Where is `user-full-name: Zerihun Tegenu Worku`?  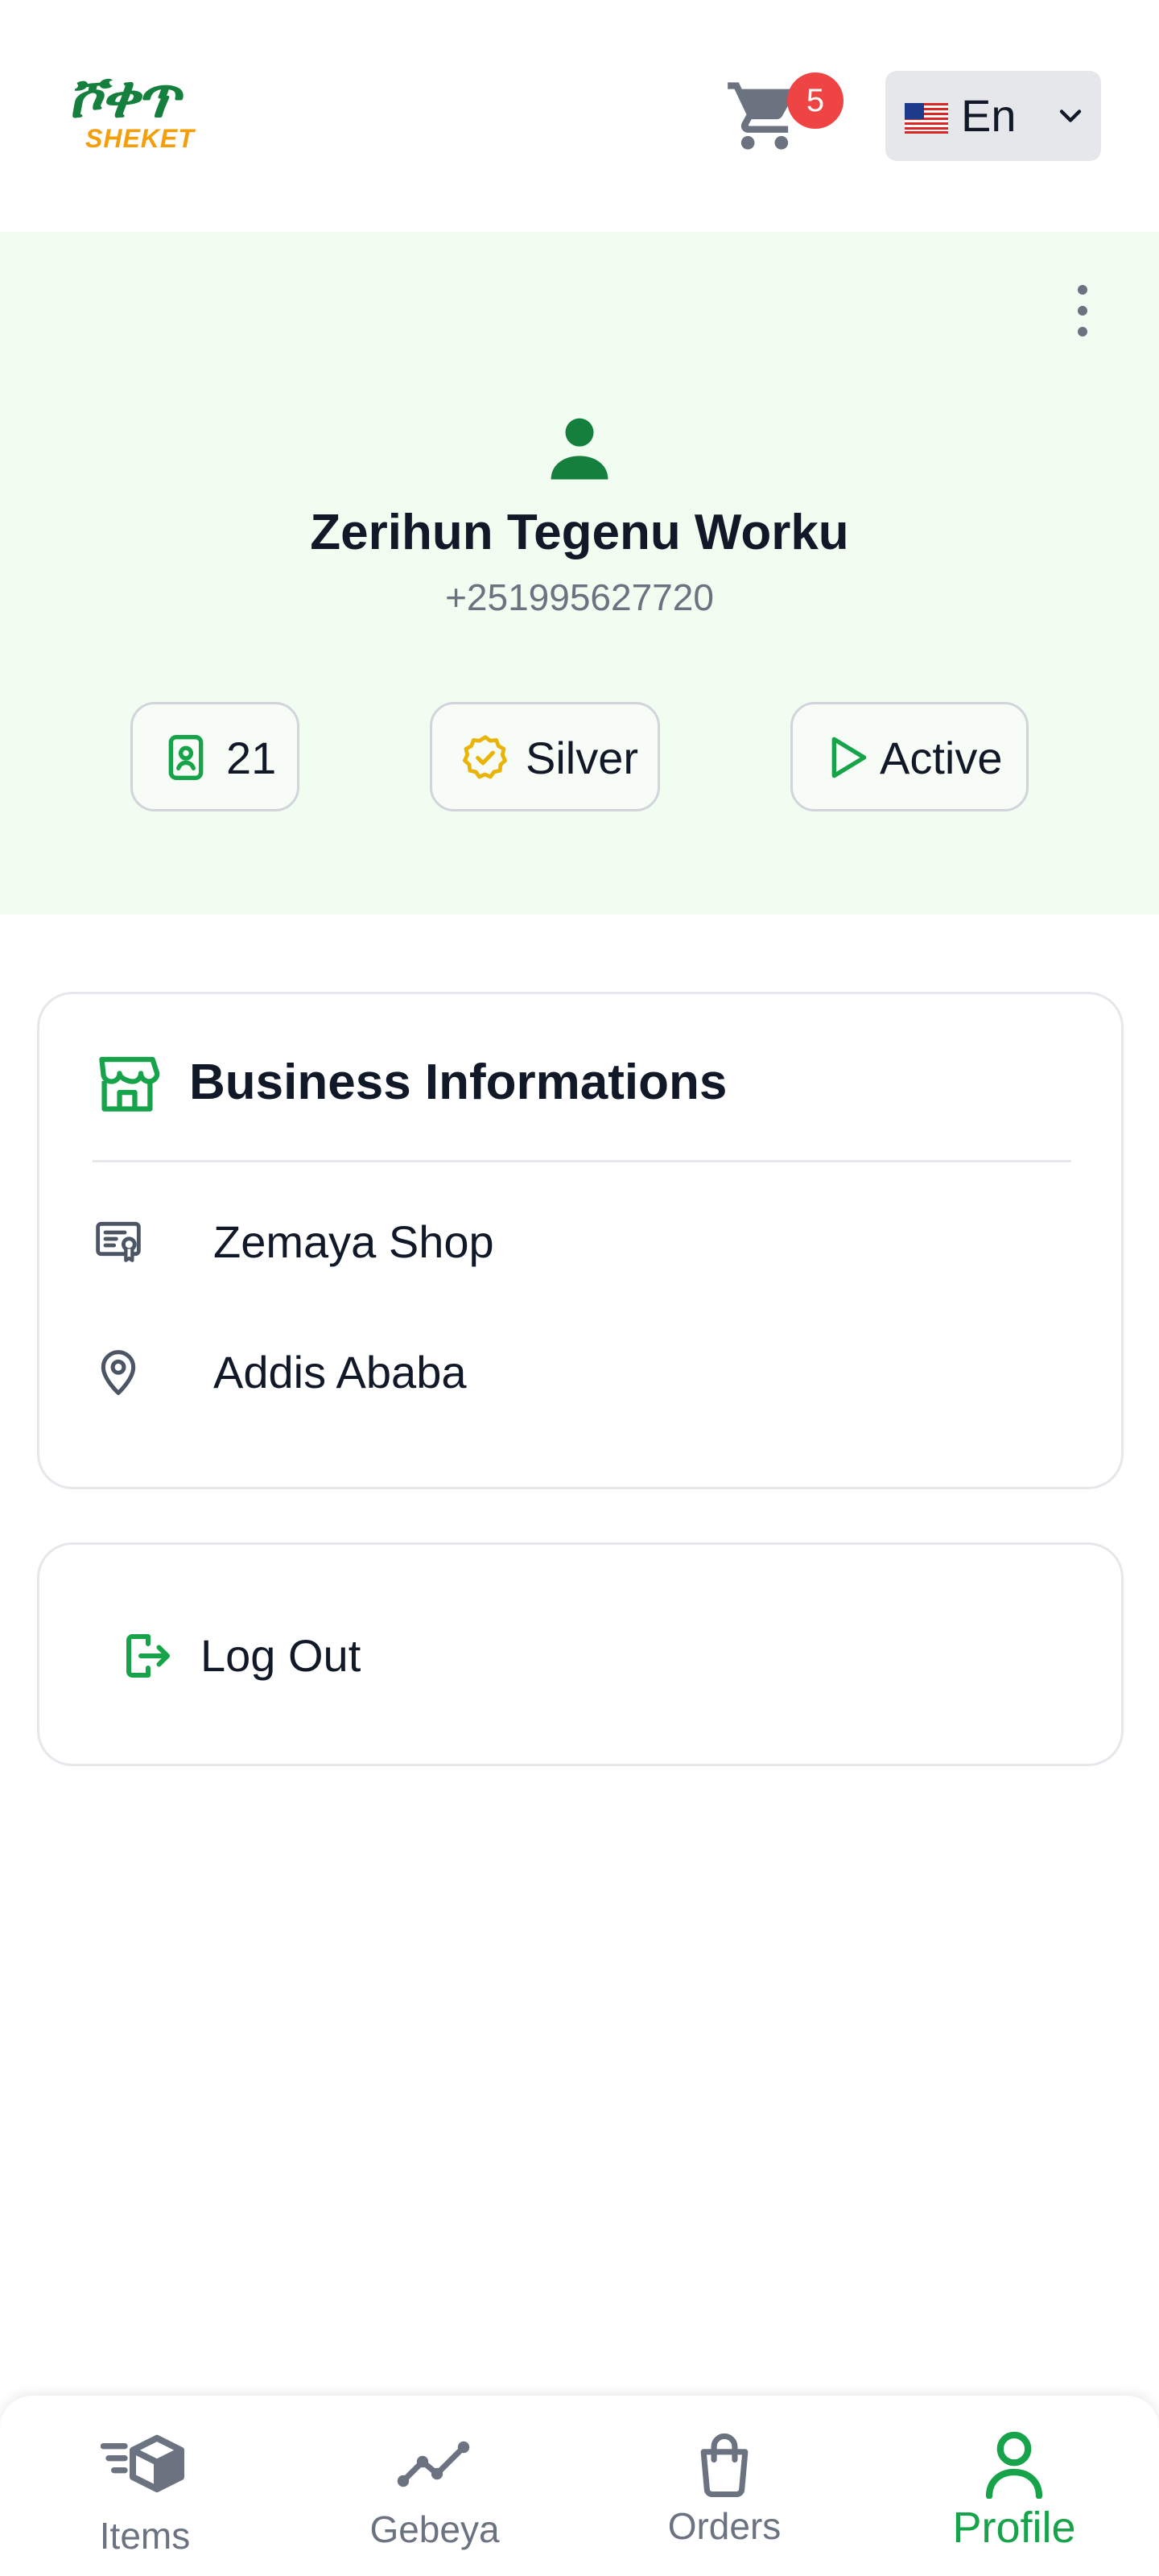
user-full-name: Zerihun Tegenu Worku is located at coordinates (579, 532).